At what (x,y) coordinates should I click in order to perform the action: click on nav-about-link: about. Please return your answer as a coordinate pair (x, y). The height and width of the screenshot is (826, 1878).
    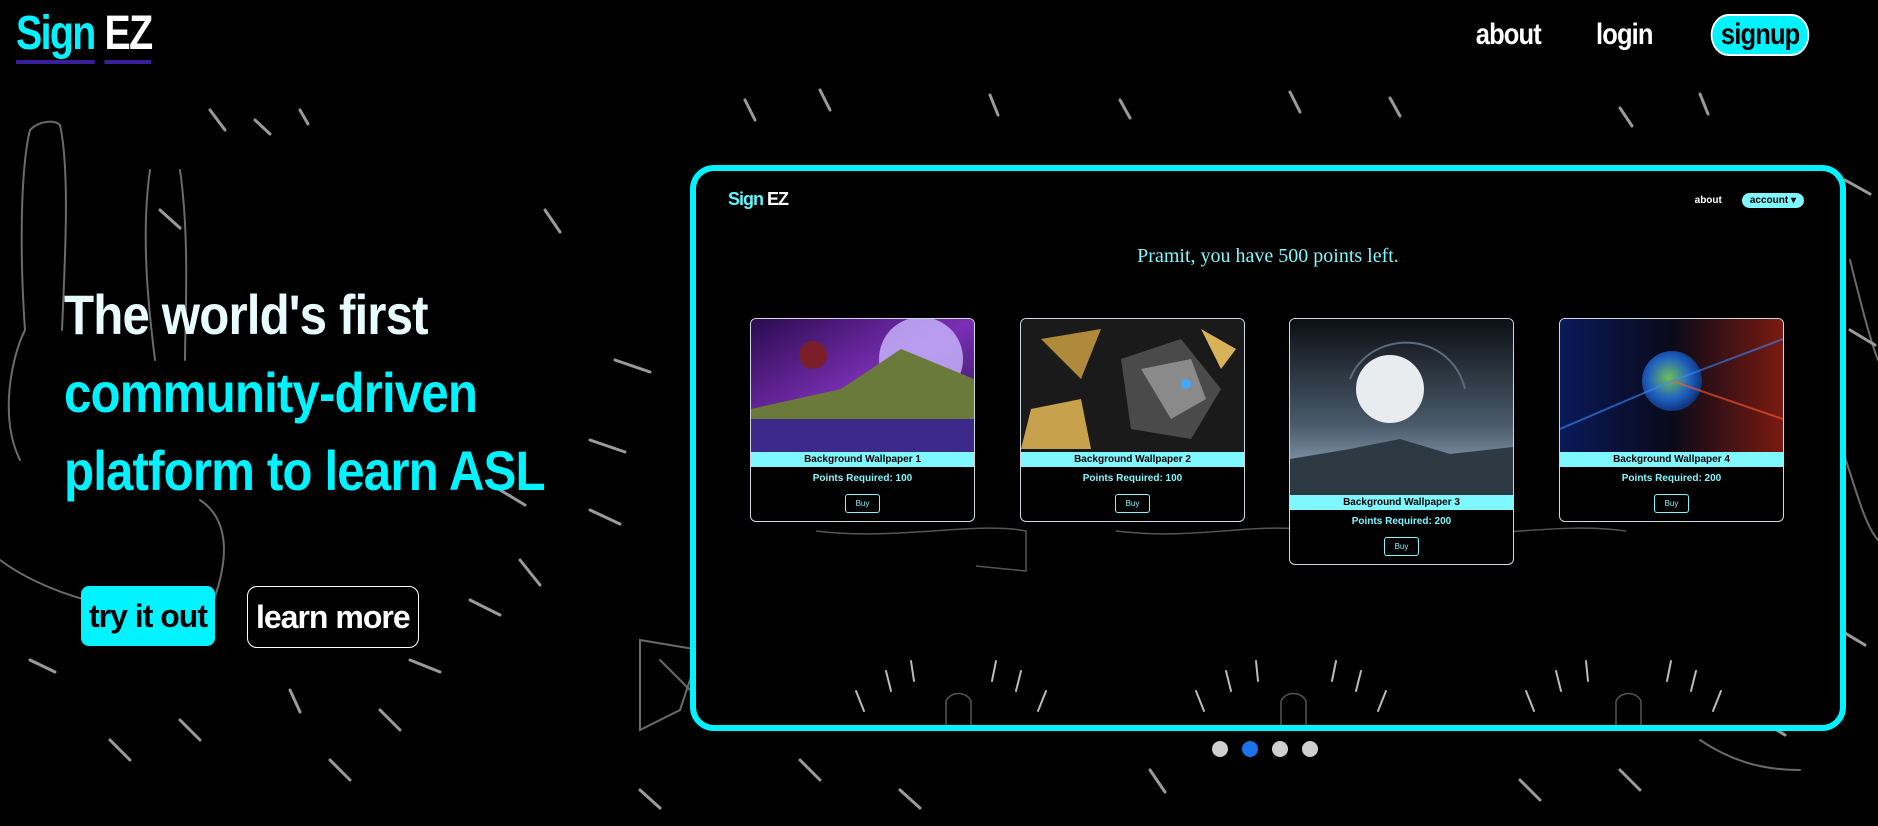
    Looking at the image, I should click on (1509, 35).